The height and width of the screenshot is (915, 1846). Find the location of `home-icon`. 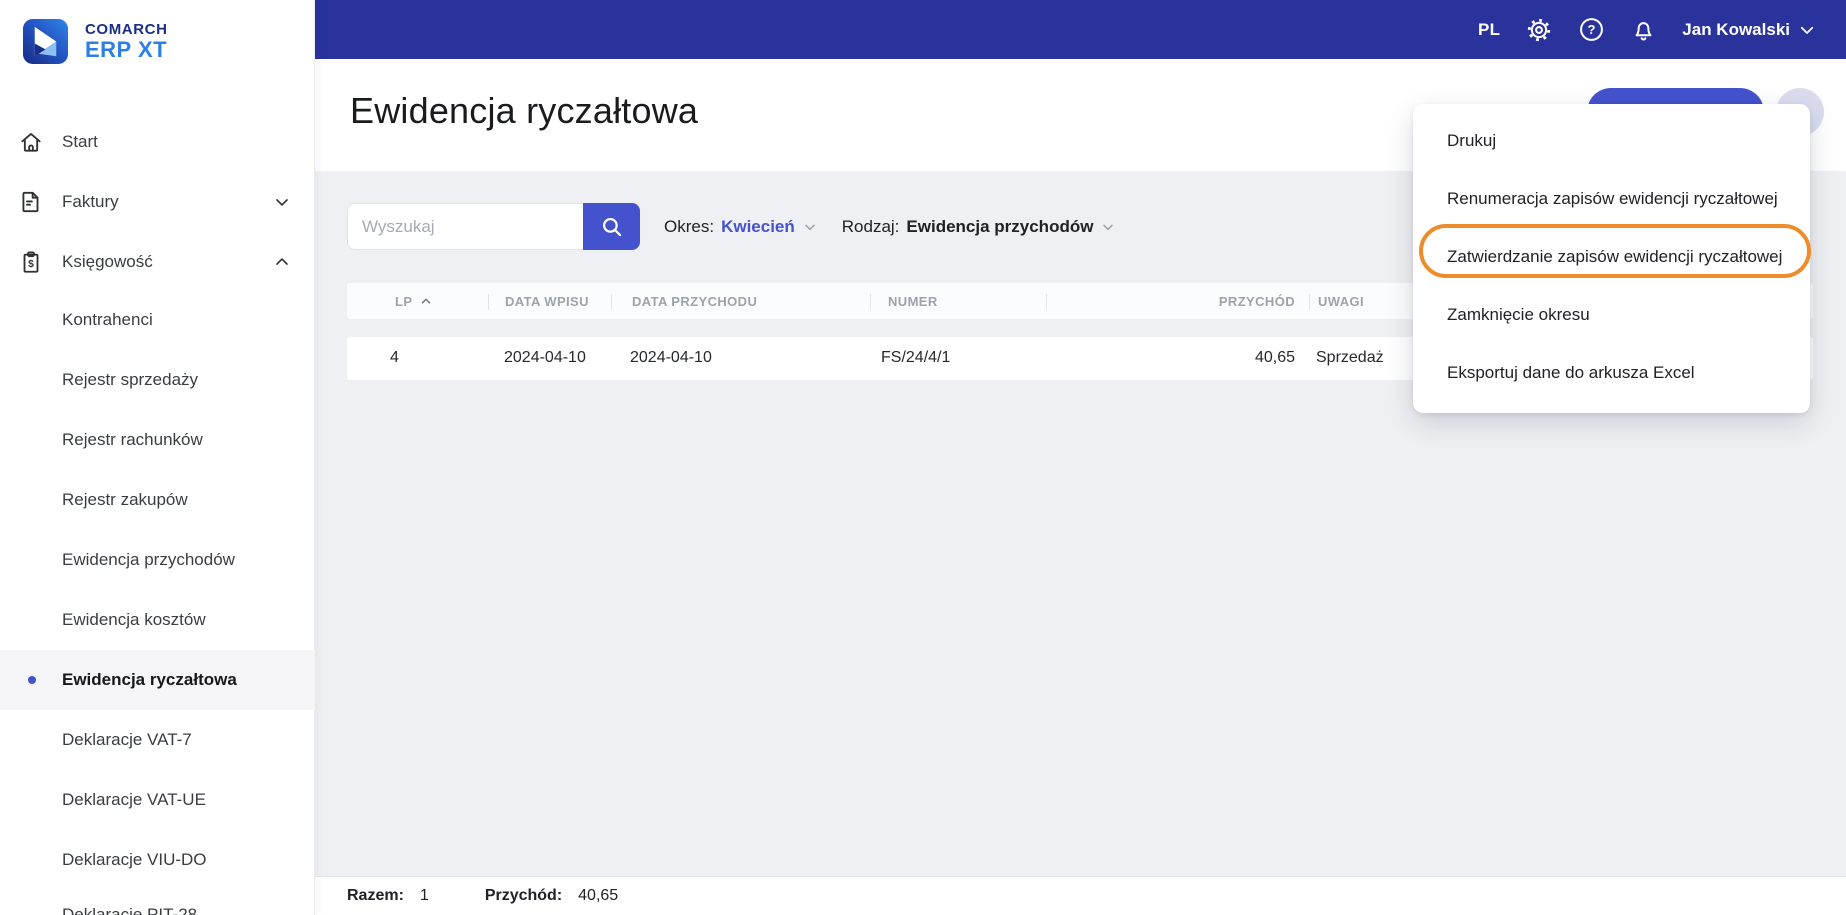

home-icon is located at coordinates (31, 142).